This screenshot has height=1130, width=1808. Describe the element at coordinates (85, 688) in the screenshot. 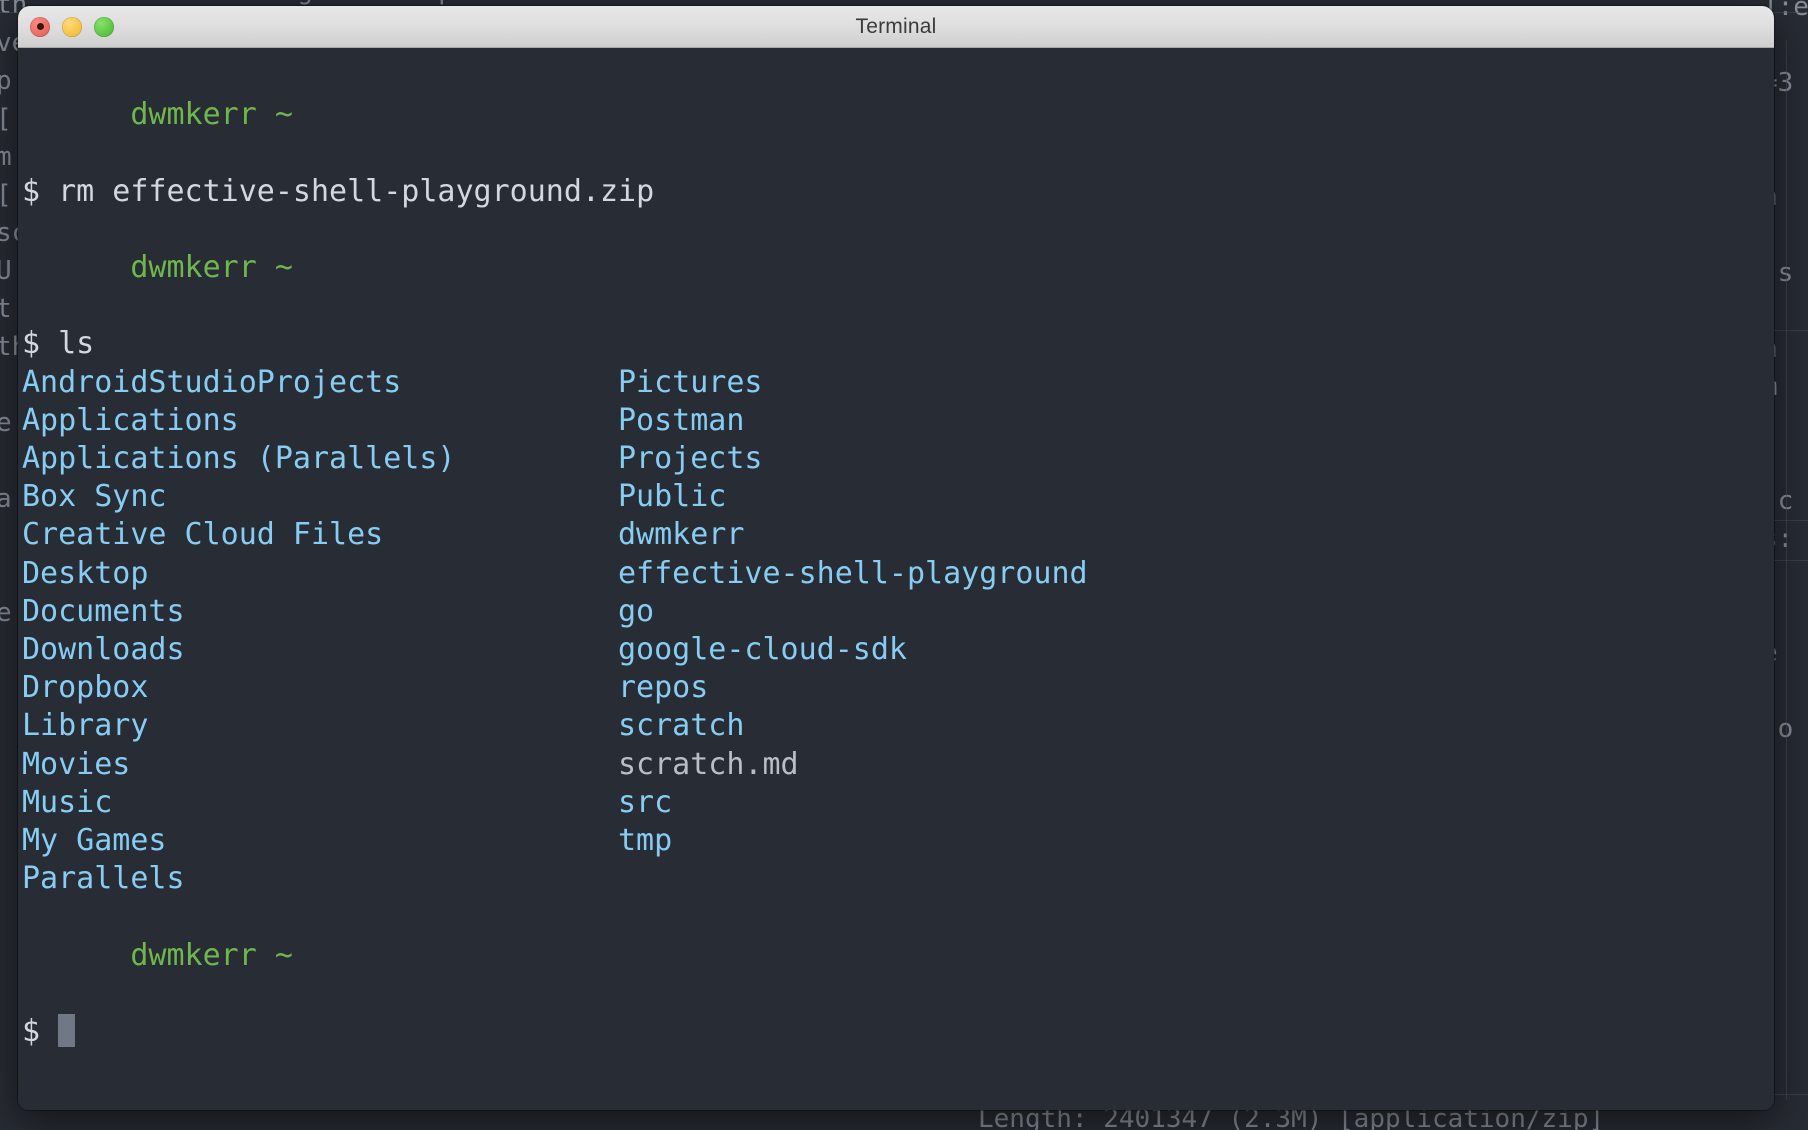

I see `listing-entry: Dropbox` at that location.